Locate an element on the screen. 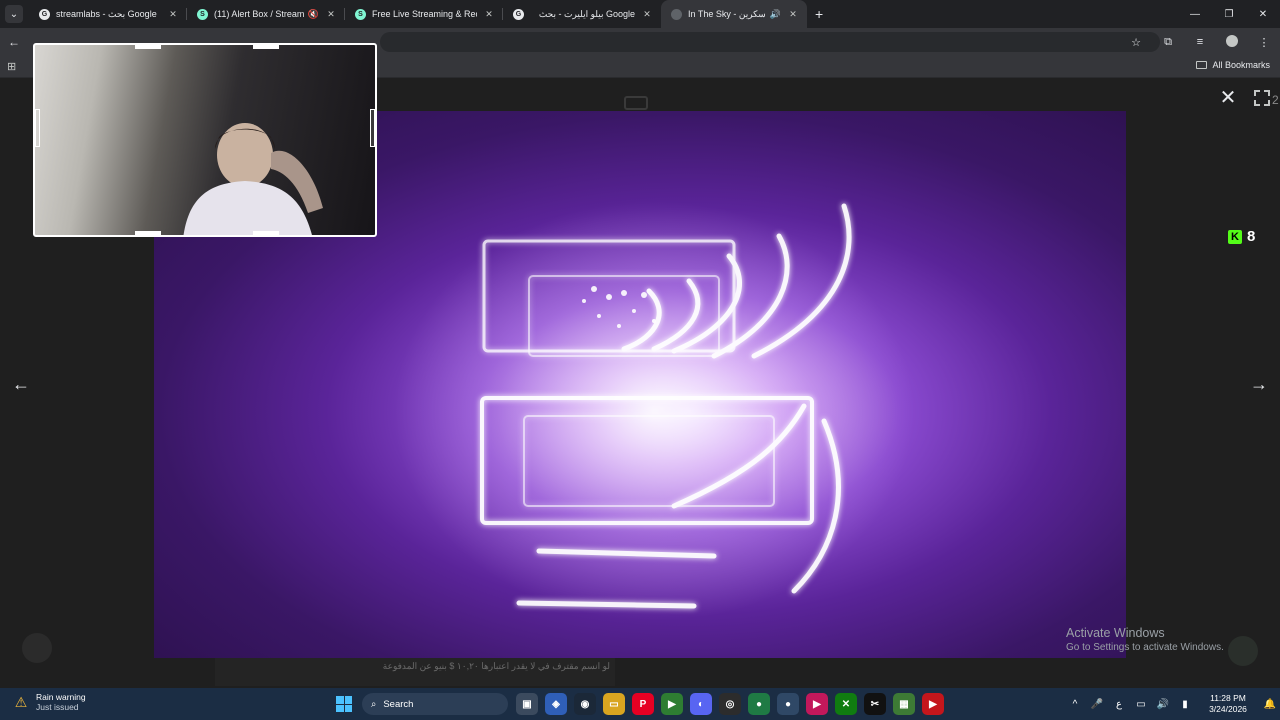 The width and height of the screenshot is (1280, 720). tab-bilo-alert-search: G بيلو ايليرت - بحث Google ✕ is located at coordinates (582, 14).